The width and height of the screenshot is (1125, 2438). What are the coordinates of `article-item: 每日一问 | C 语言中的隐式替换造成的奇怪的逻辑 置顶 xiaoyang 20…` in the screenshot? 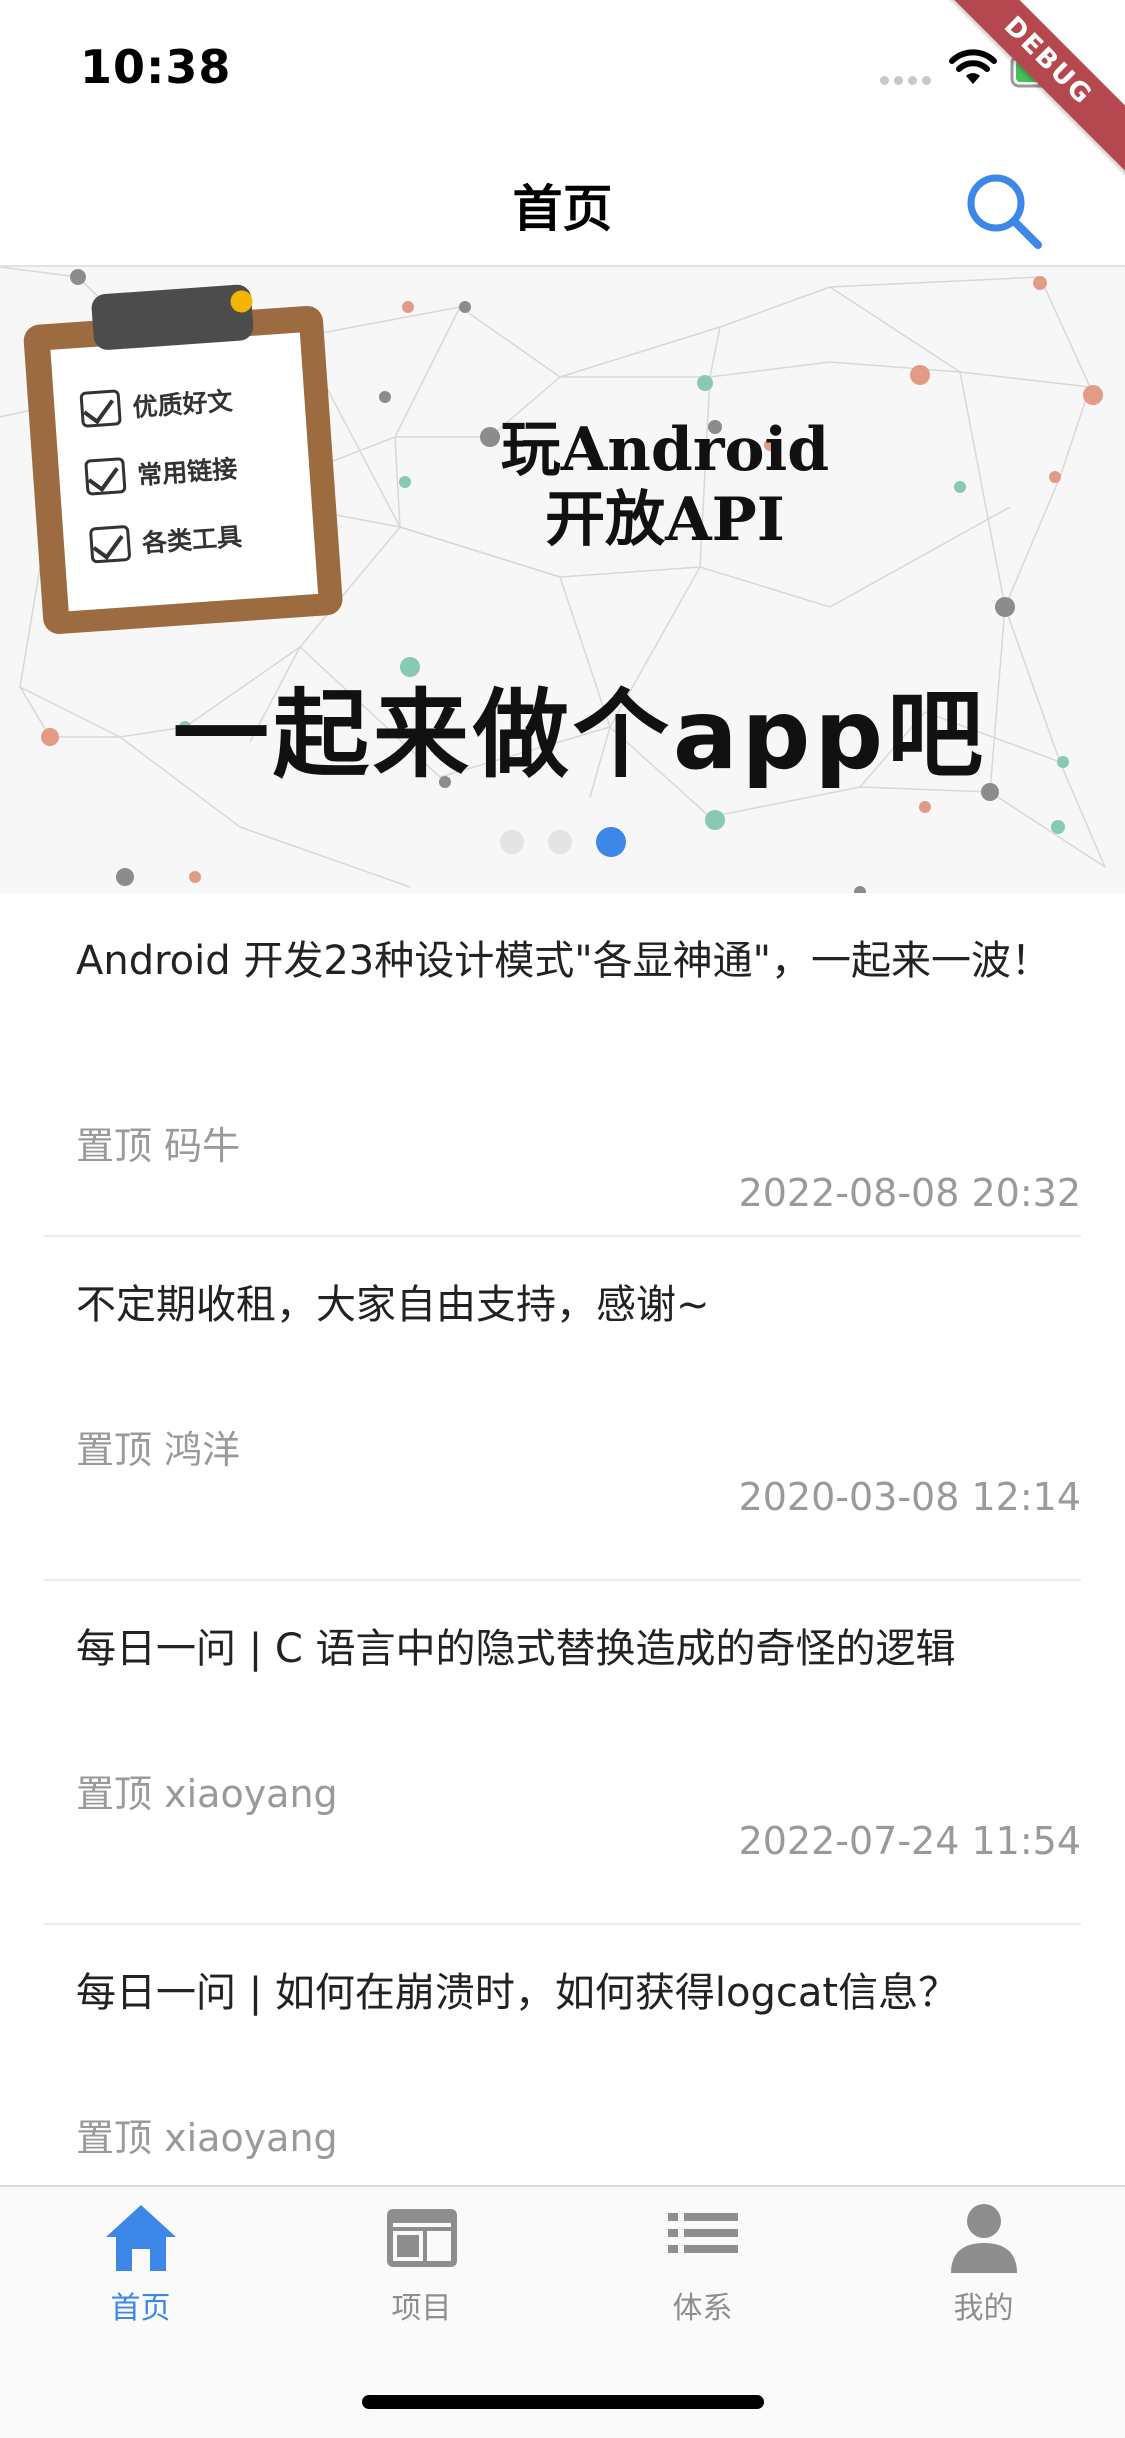 It's located at (562, 1753).